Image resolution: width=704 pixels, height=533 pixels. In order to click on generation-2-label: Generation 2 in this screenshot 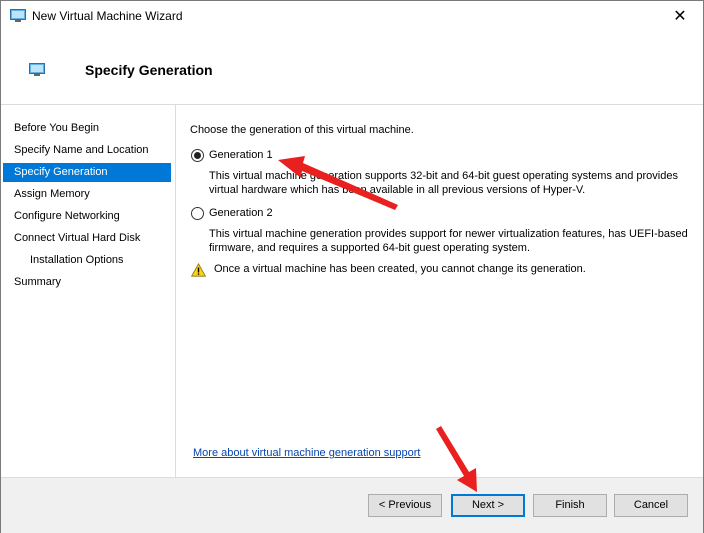, I will do `click(241, 213)`.